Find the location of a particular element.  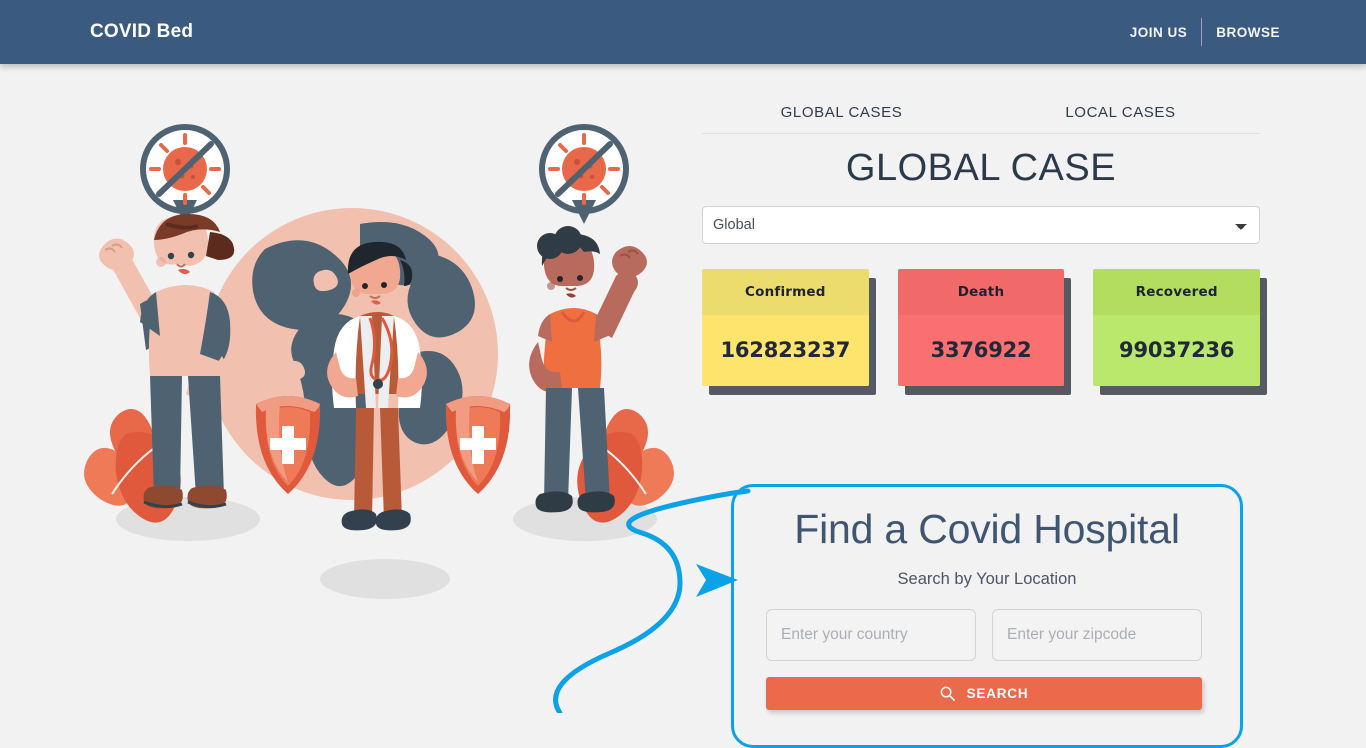

search-icon is located at coordinates (947, 693).